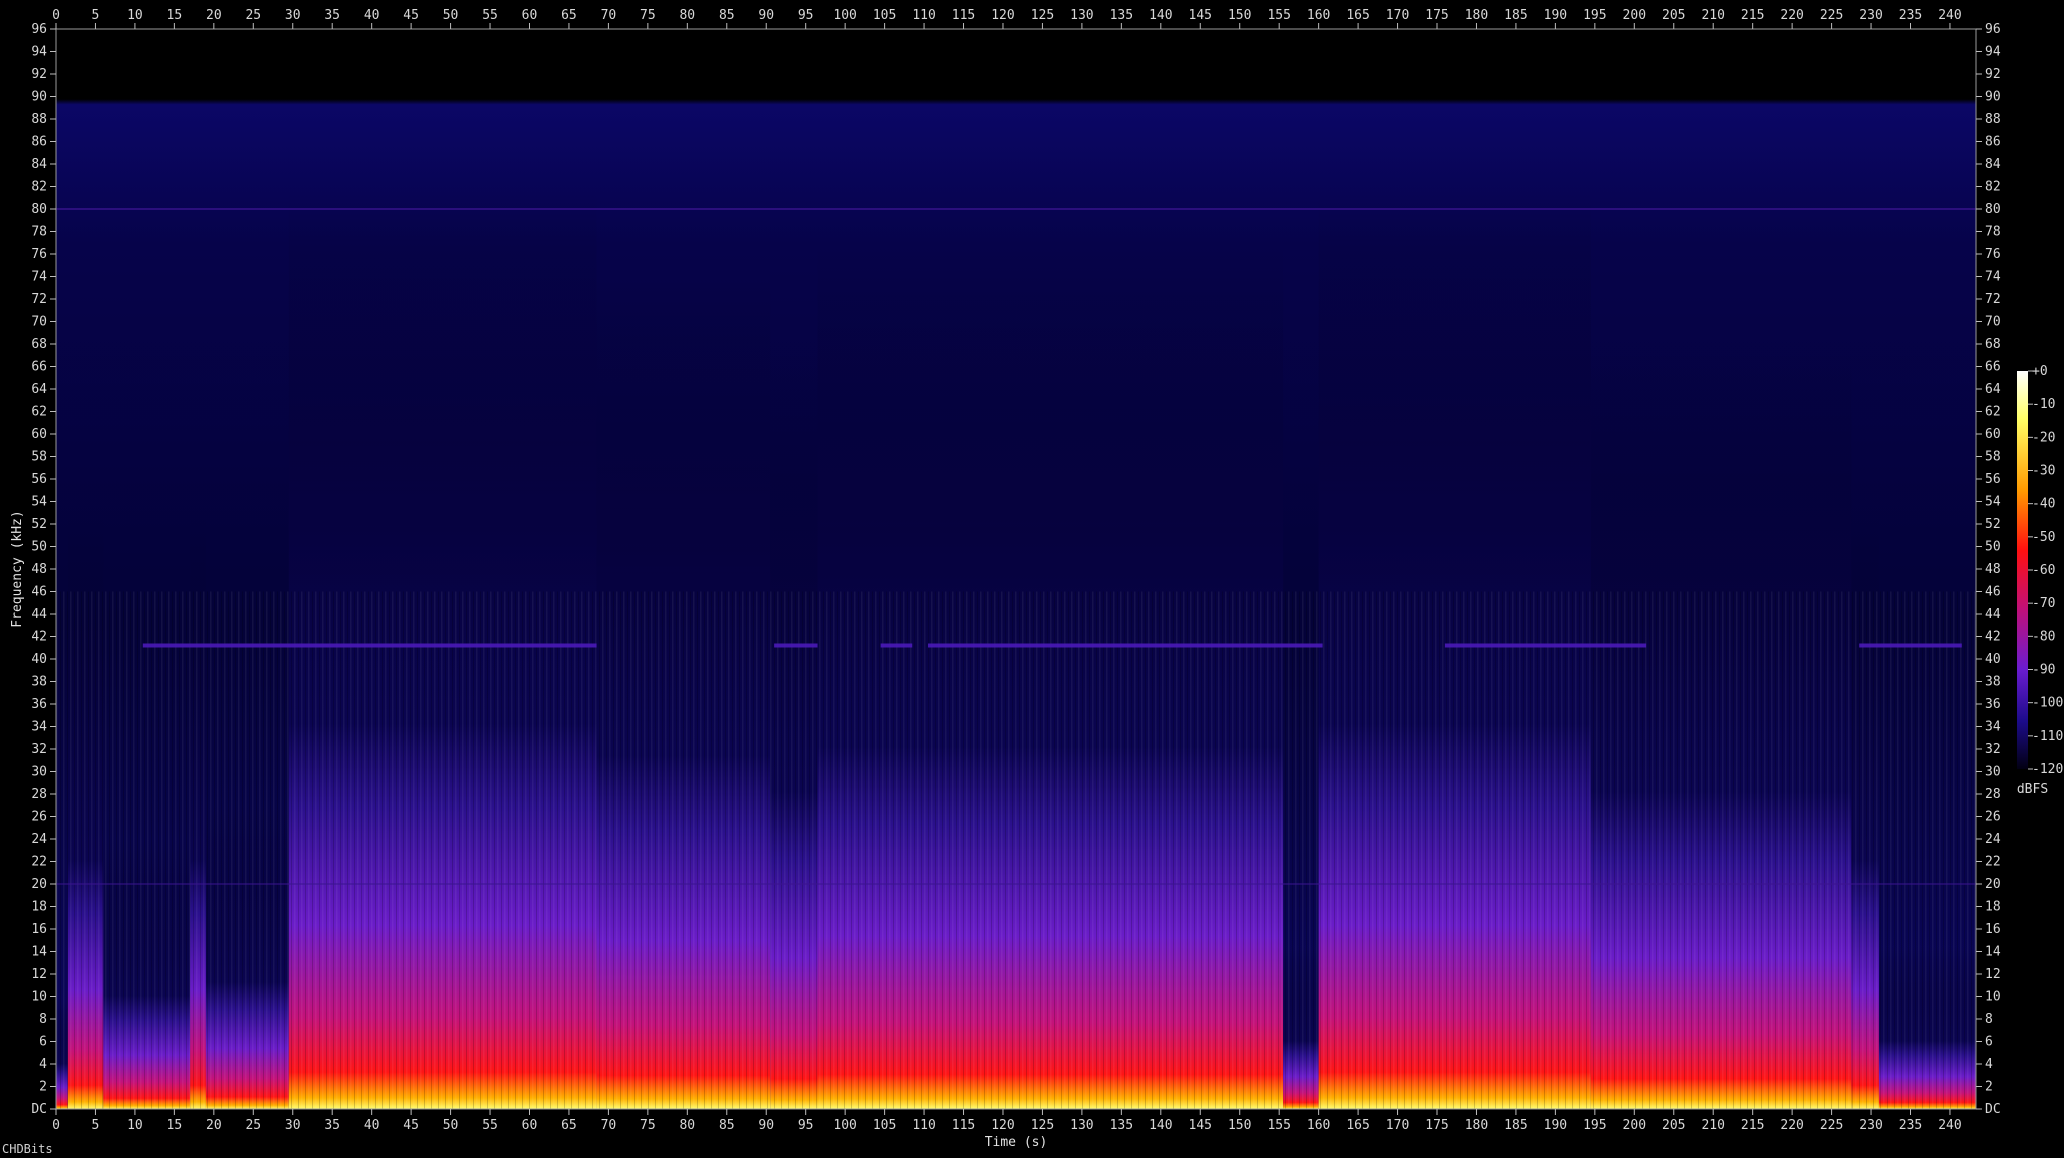 This screenshot has height=1158, width=2064. What do you see at coordinates (1993, 1109) in the screenshot?
I see `y-tick-label-right: DC` at bounding box center [1993, 1109].